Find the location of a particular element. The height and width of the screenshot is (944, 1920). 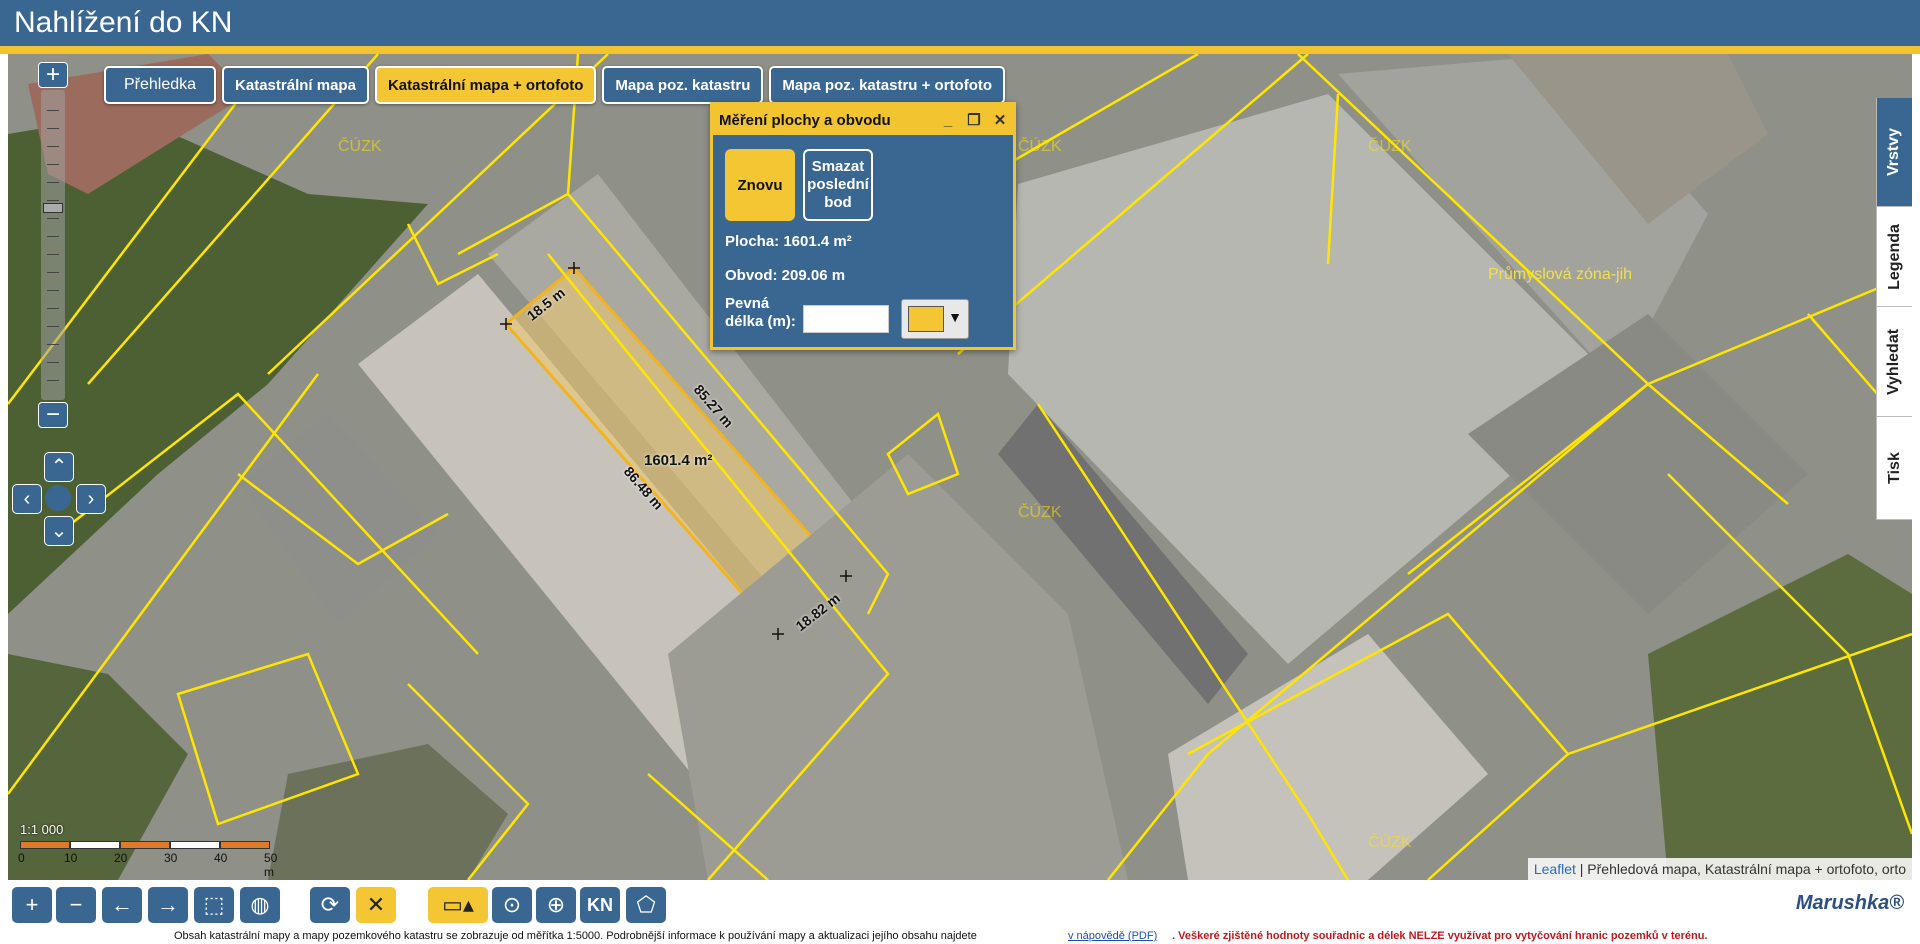

measure-dialog-title: Měření plochy a obvodu is located at coordinates (805, 120).